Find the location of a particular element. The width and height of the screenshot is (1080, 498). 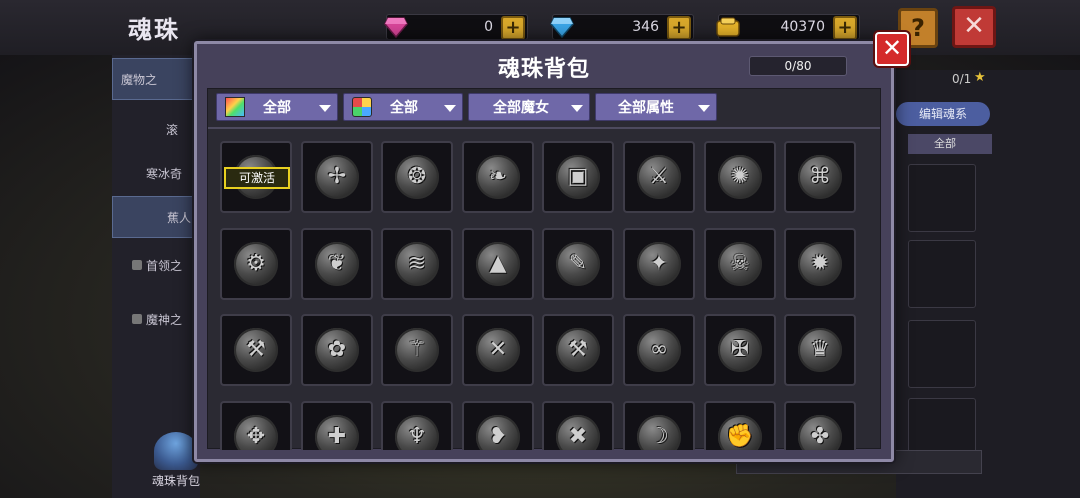

wave-icon: ≋ is located at coordinates (417, 263).